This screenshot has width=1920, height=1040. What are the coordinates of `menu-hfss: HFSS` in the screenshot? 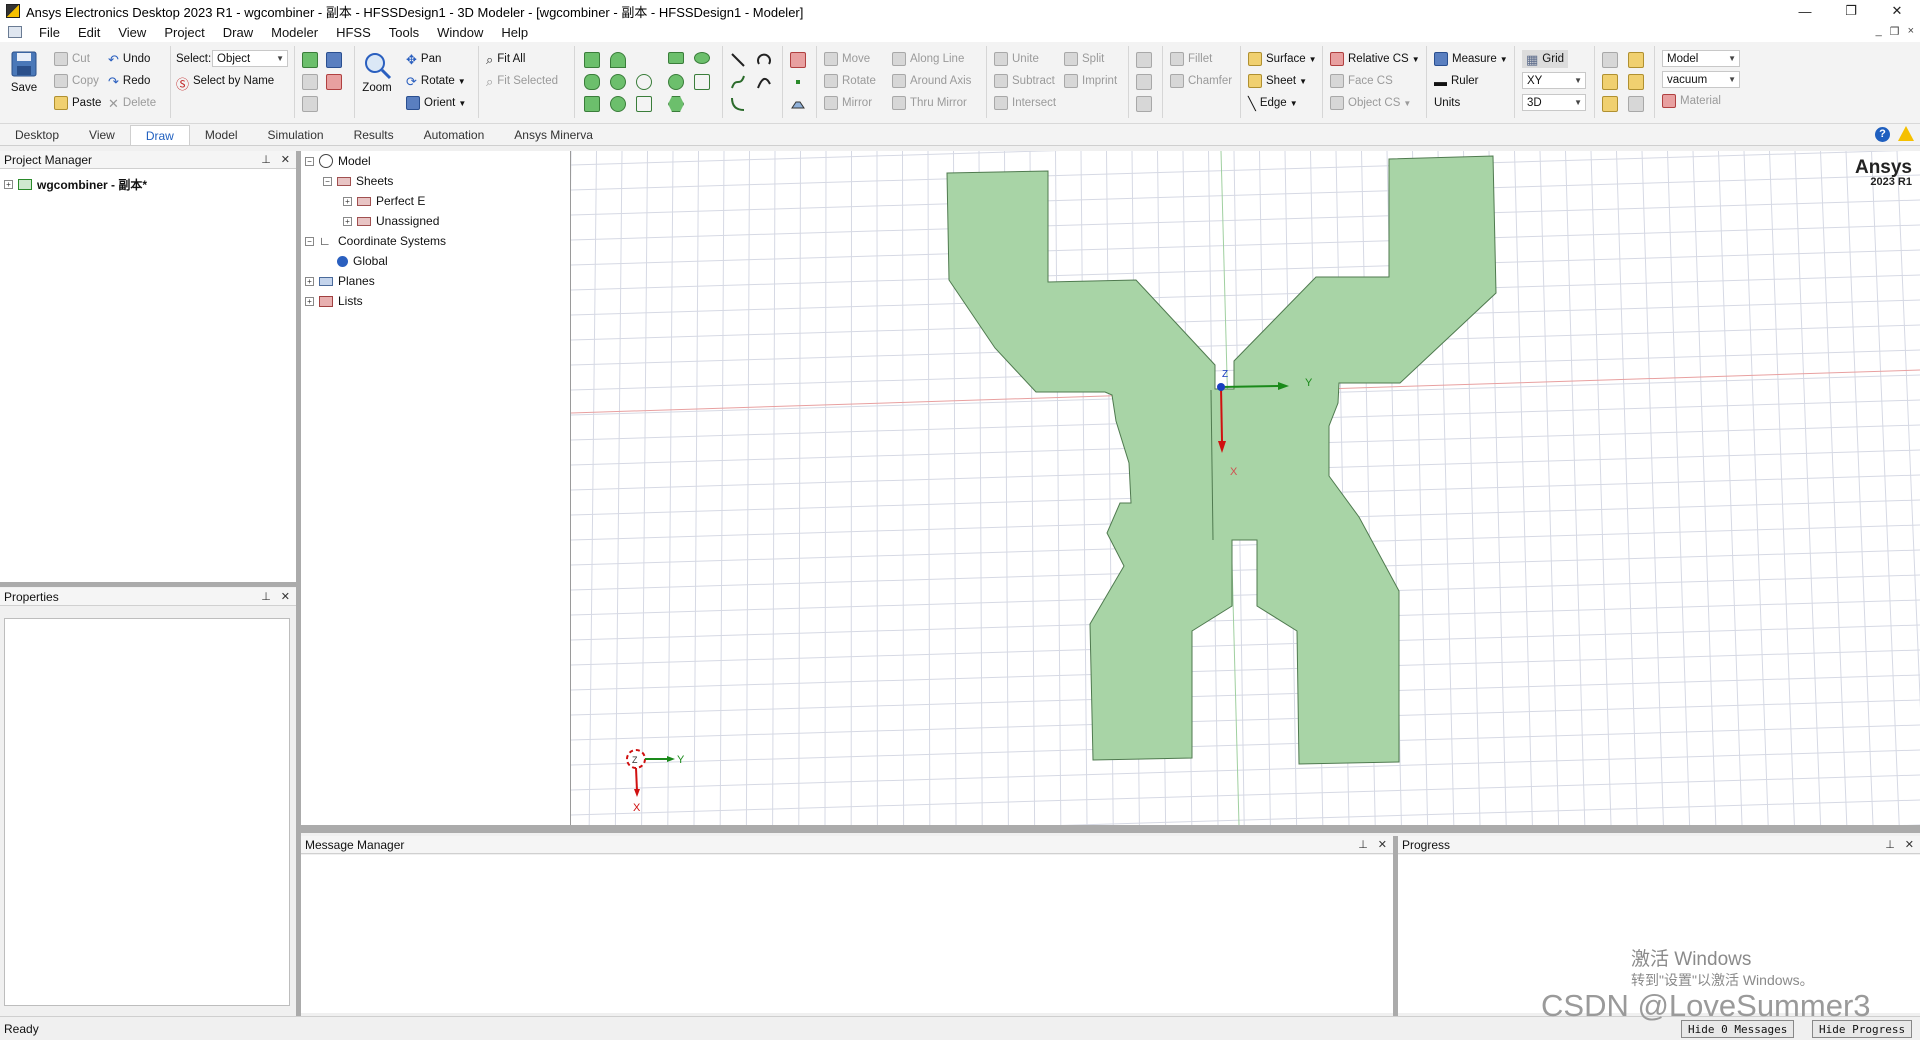 It's located at (353, 32).